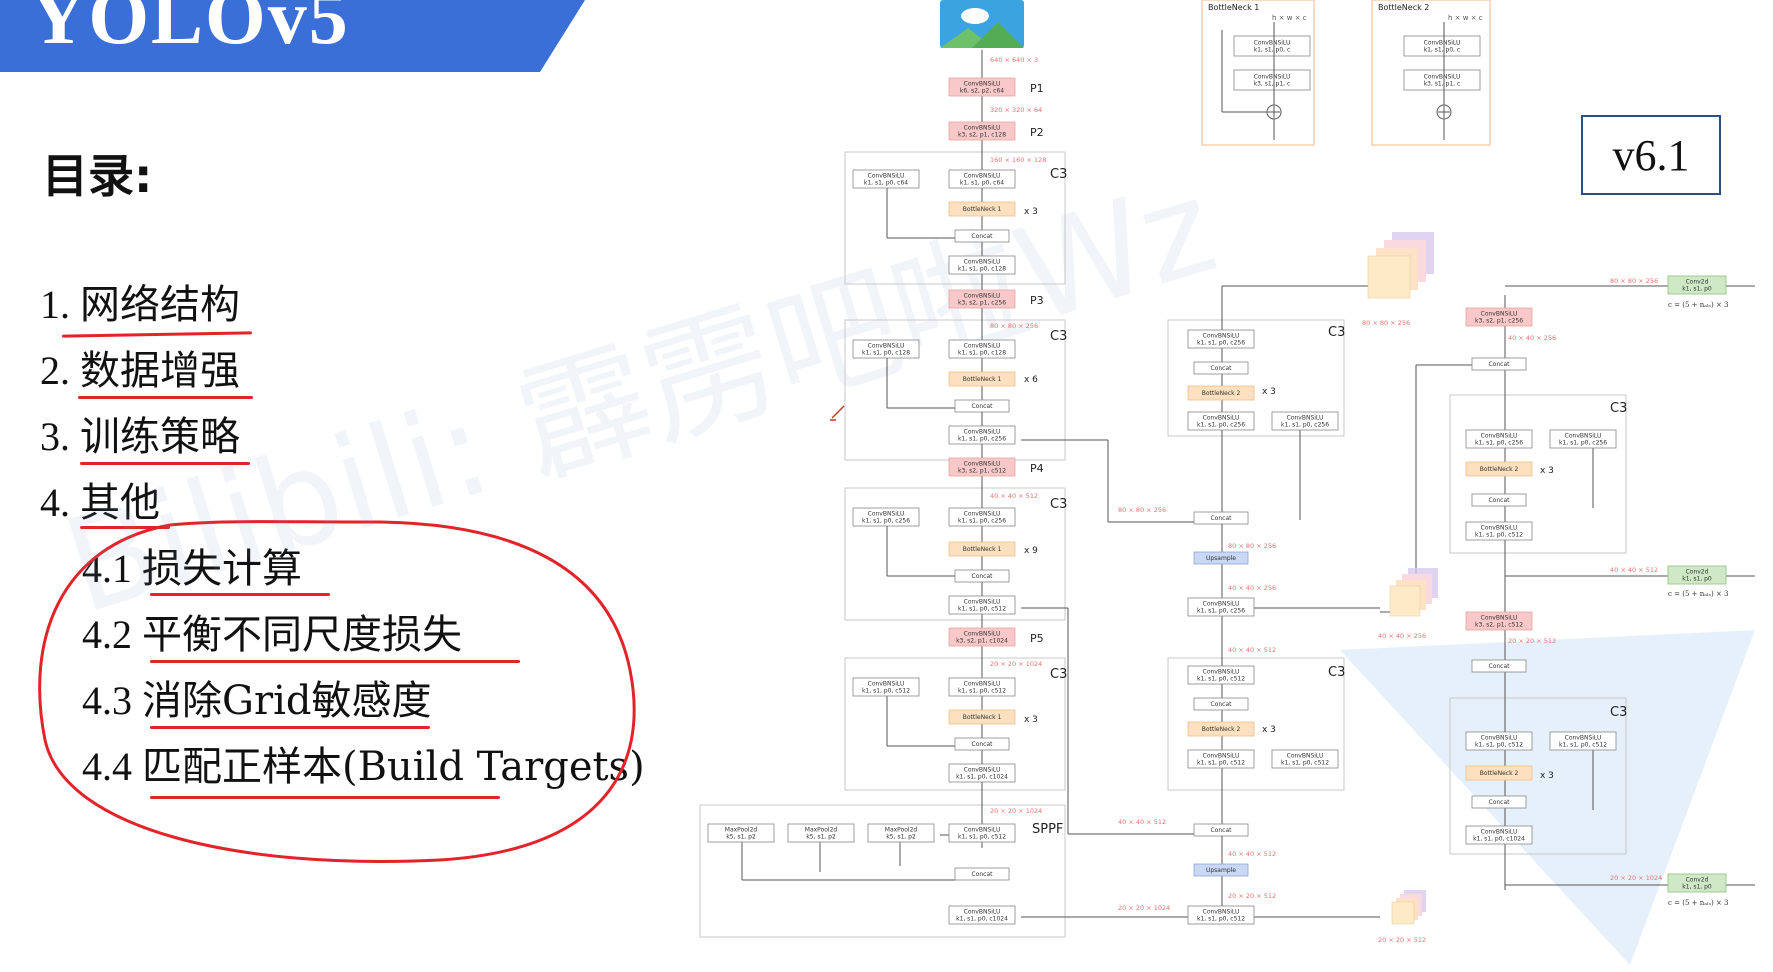  Describe the element at coordinates (982, 135) in the screenshot. I see `svg-text: k3, s2, p1, c128` at that location.